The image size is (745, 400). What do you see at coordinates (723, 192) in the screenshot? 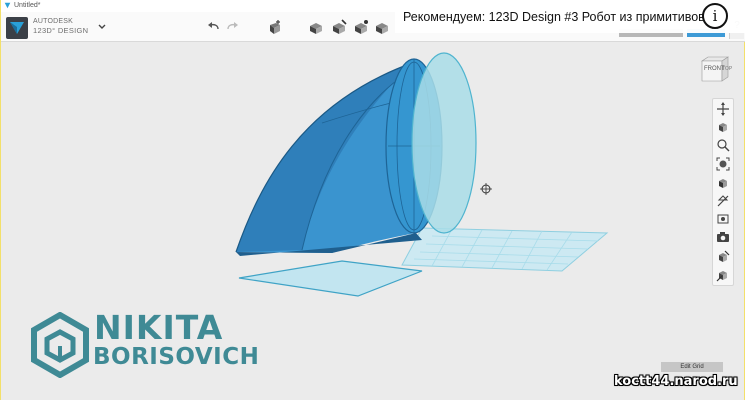
I see `navigation-bar` at bounding box center [723, 192].